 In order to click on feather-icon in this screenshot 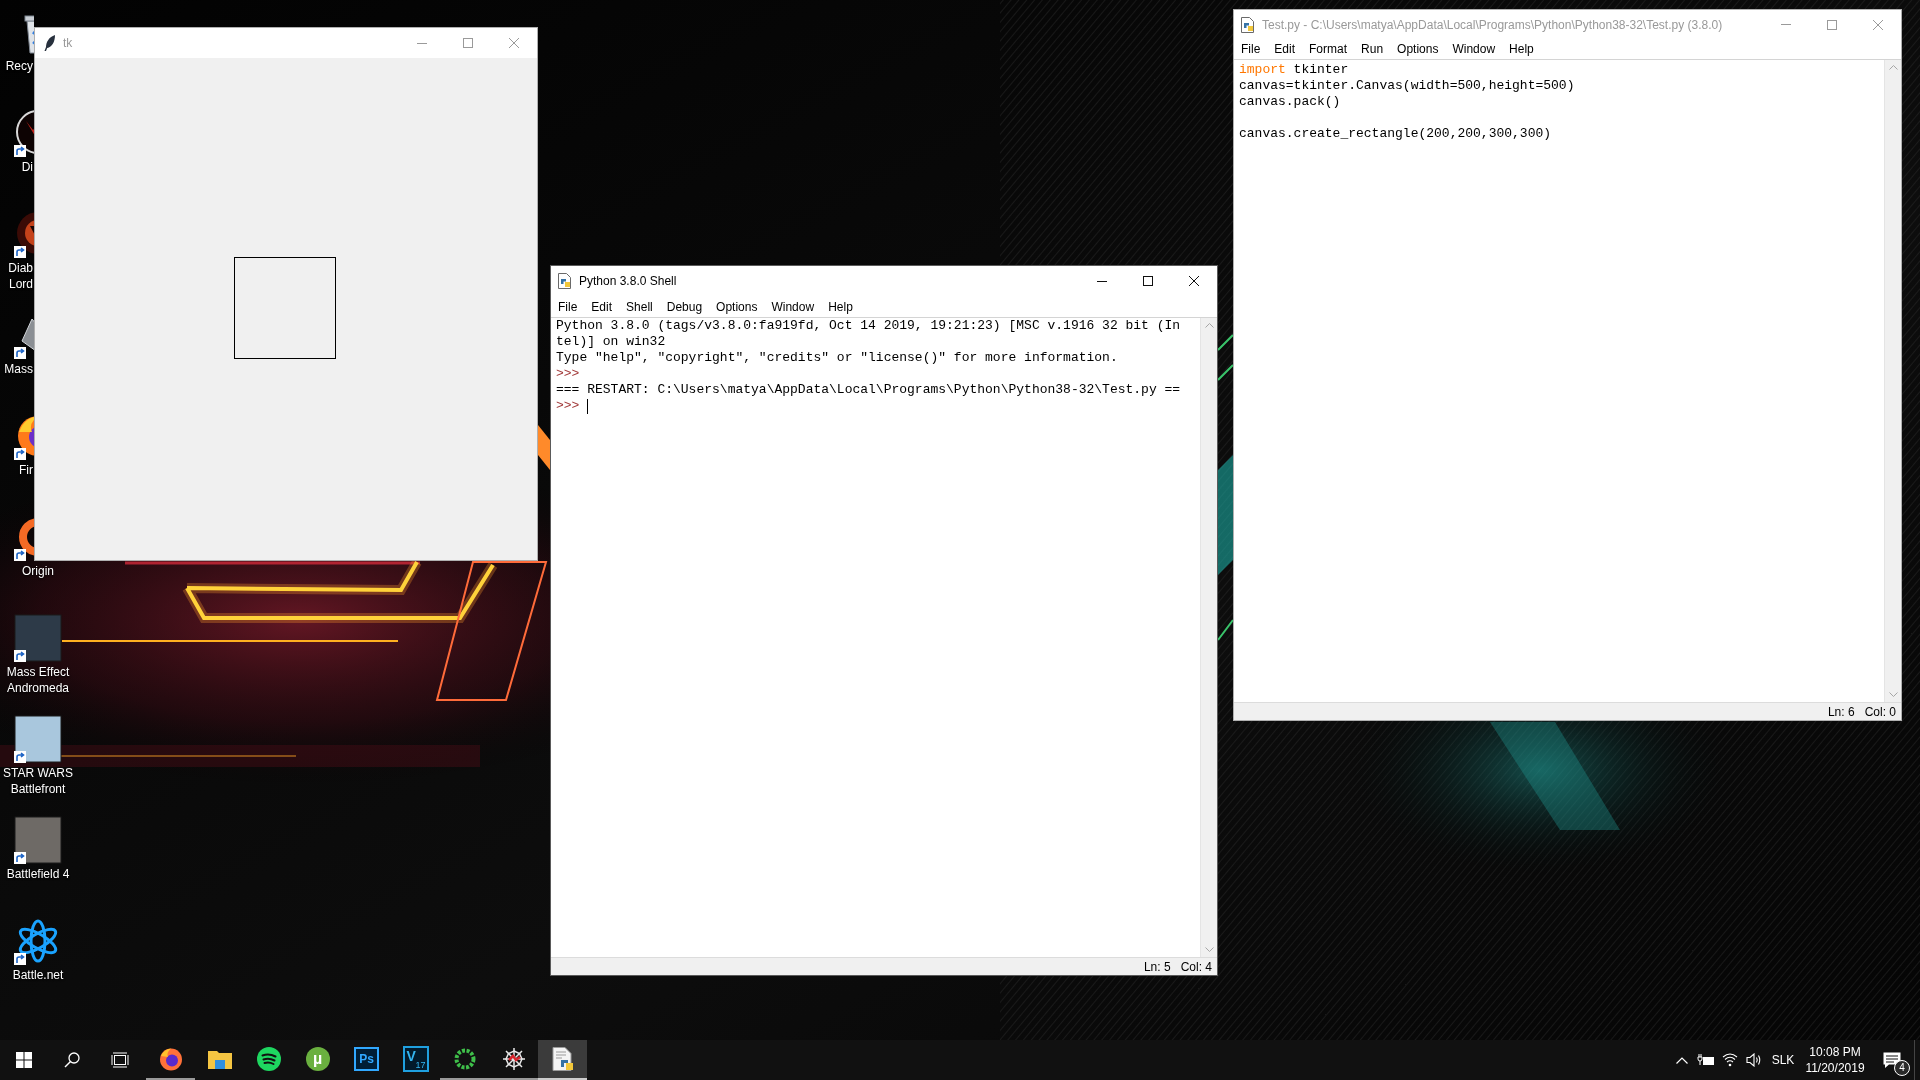, I will do `click(49, 43)`.